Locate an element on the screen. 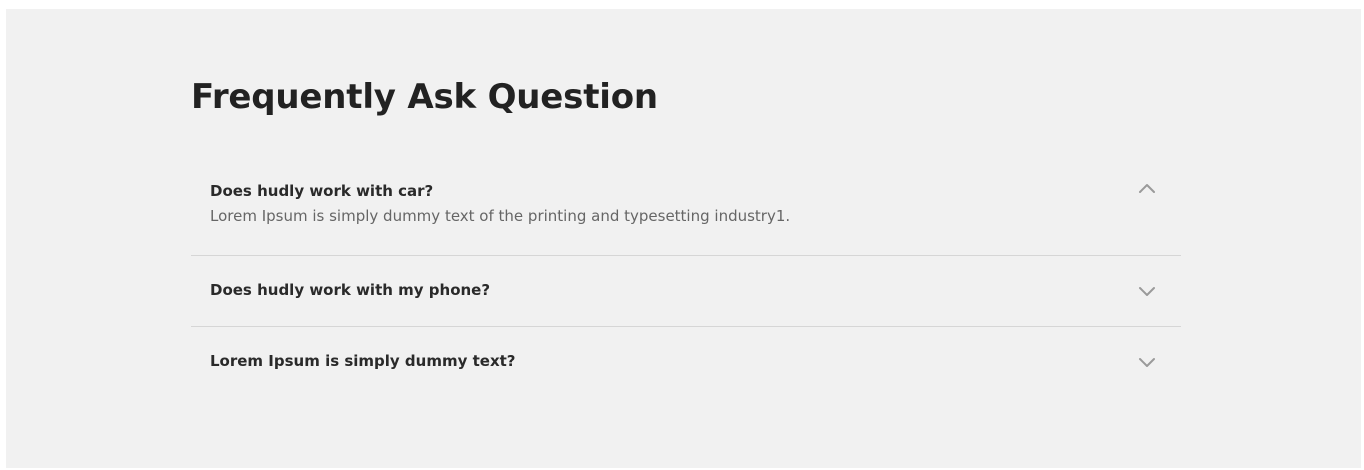 The image size is (1364, 470). faq-item: Lorem Ipsum is simply dummy text? is located at coordinates (686, 362).